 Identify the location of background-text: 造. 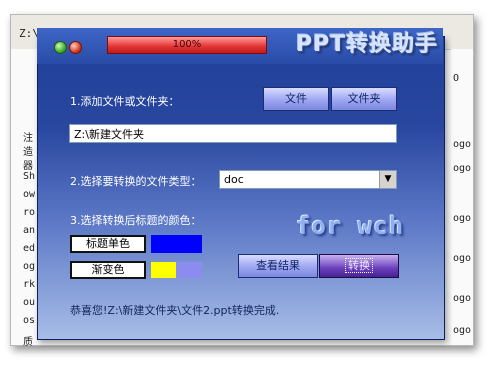
(28, 152).